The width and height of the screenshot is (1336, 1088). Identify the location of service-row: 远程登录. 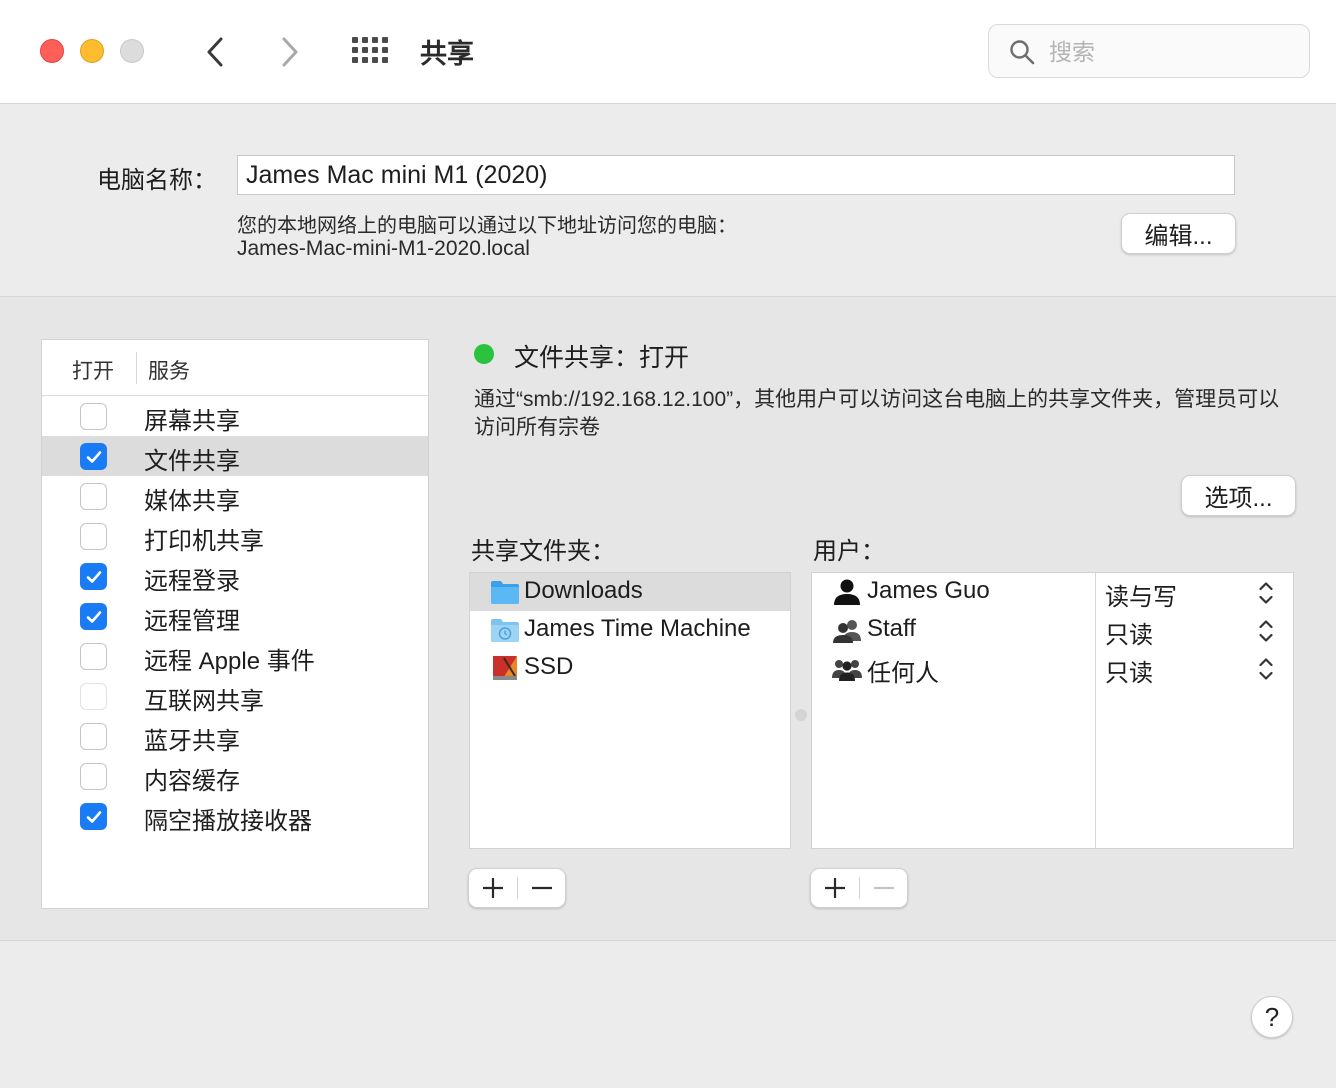
(235, 576).